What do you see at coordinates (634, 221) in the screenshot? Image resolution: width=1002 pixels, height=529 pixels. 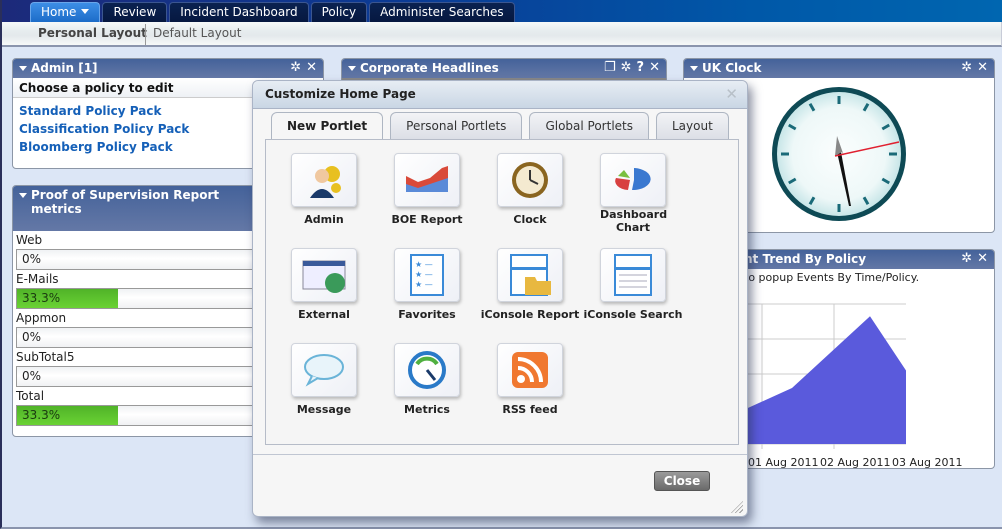 I see `portlet-option-label: Dashboard Chart` at bounding box center [634, 221].